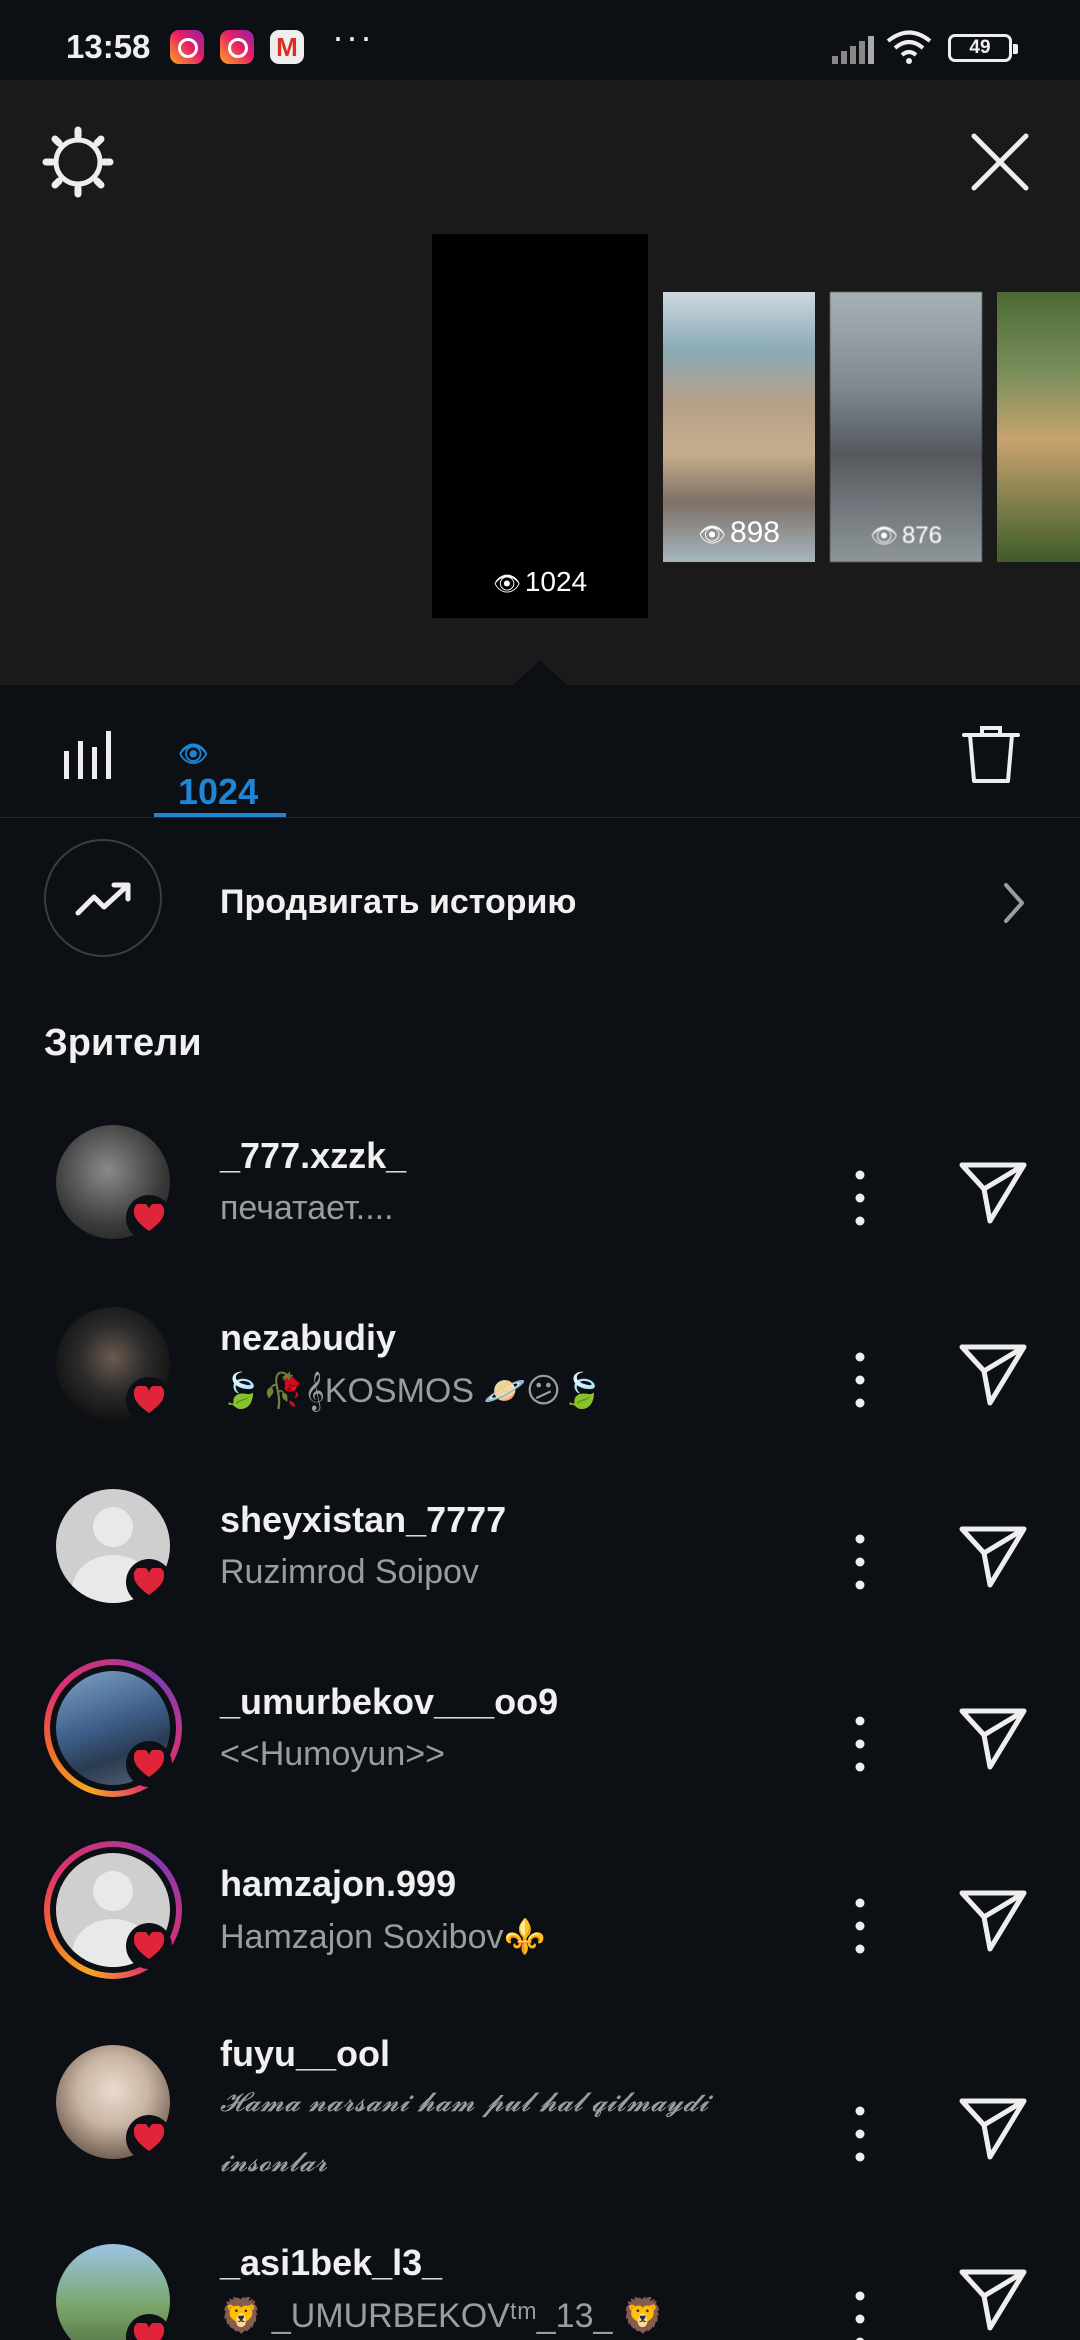 The width and height of the screenshot is (1080, 2340). I want to click on viewer-username: fuyu__ool, so click(305, 2053).